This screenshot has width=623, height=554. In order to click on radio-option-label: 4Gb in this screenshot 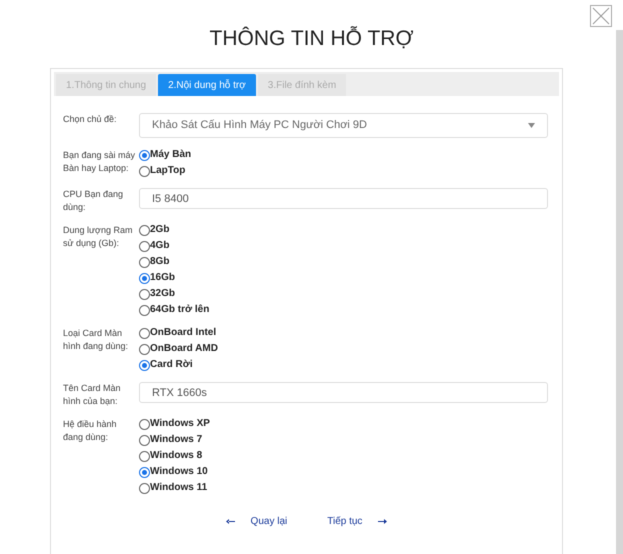, I will do `click(160, 246)`.